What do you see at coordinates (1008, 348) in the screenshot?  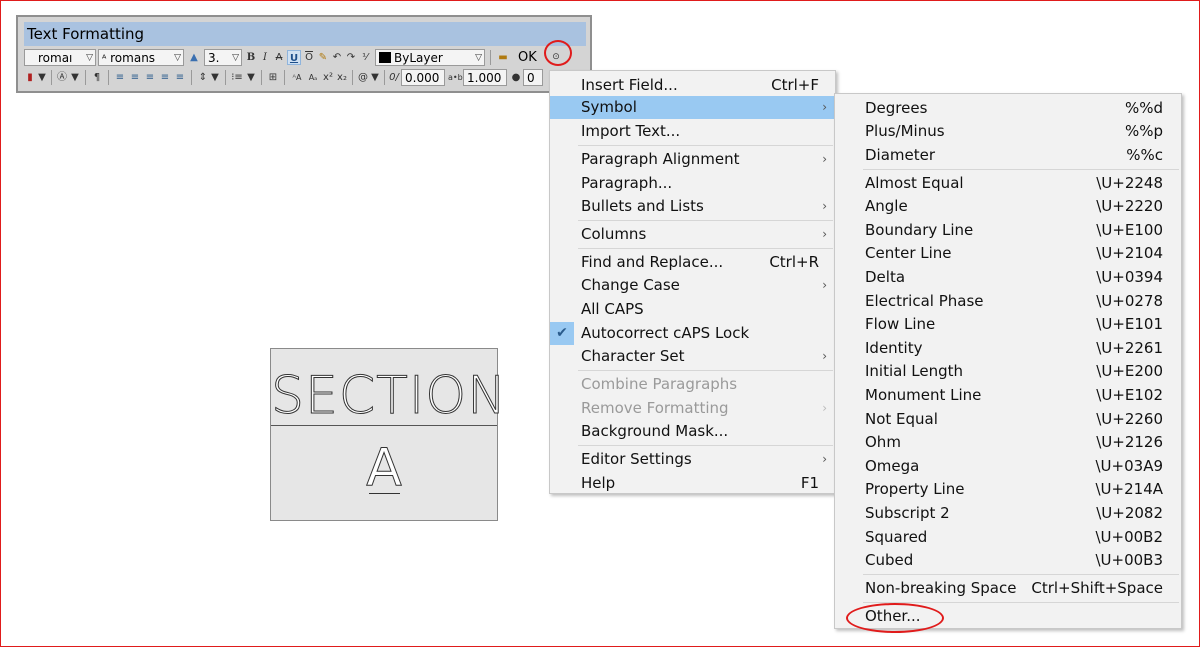 I see `symbol-item-identity: Identity \U+2261` at bounding box center [1008, 348].